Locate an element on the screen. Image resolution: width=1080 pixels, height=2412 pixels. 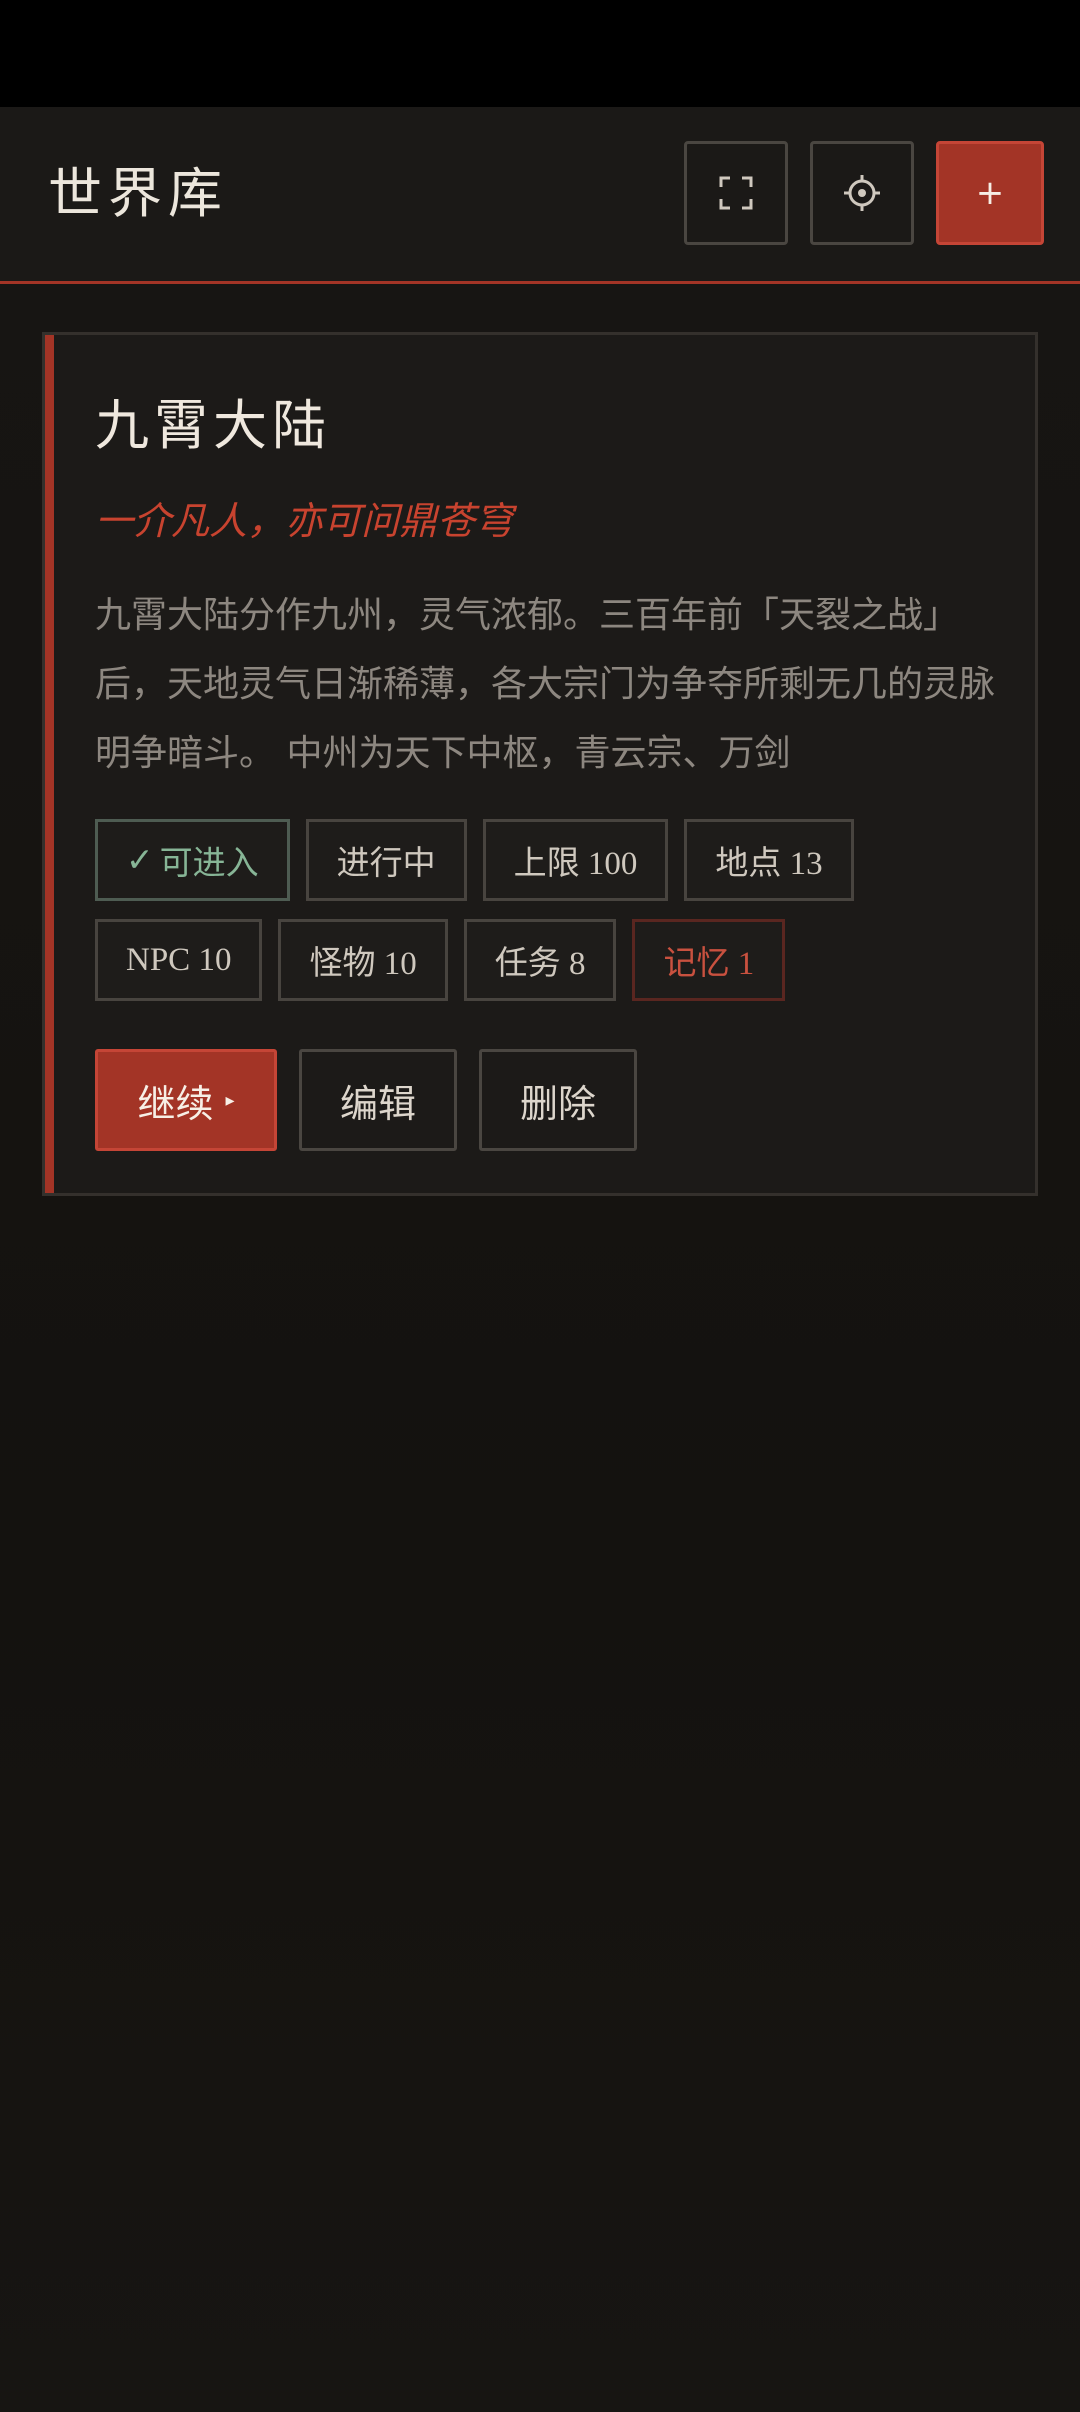
world-title: 九霄大陆 is located at coordinates (213, 425).